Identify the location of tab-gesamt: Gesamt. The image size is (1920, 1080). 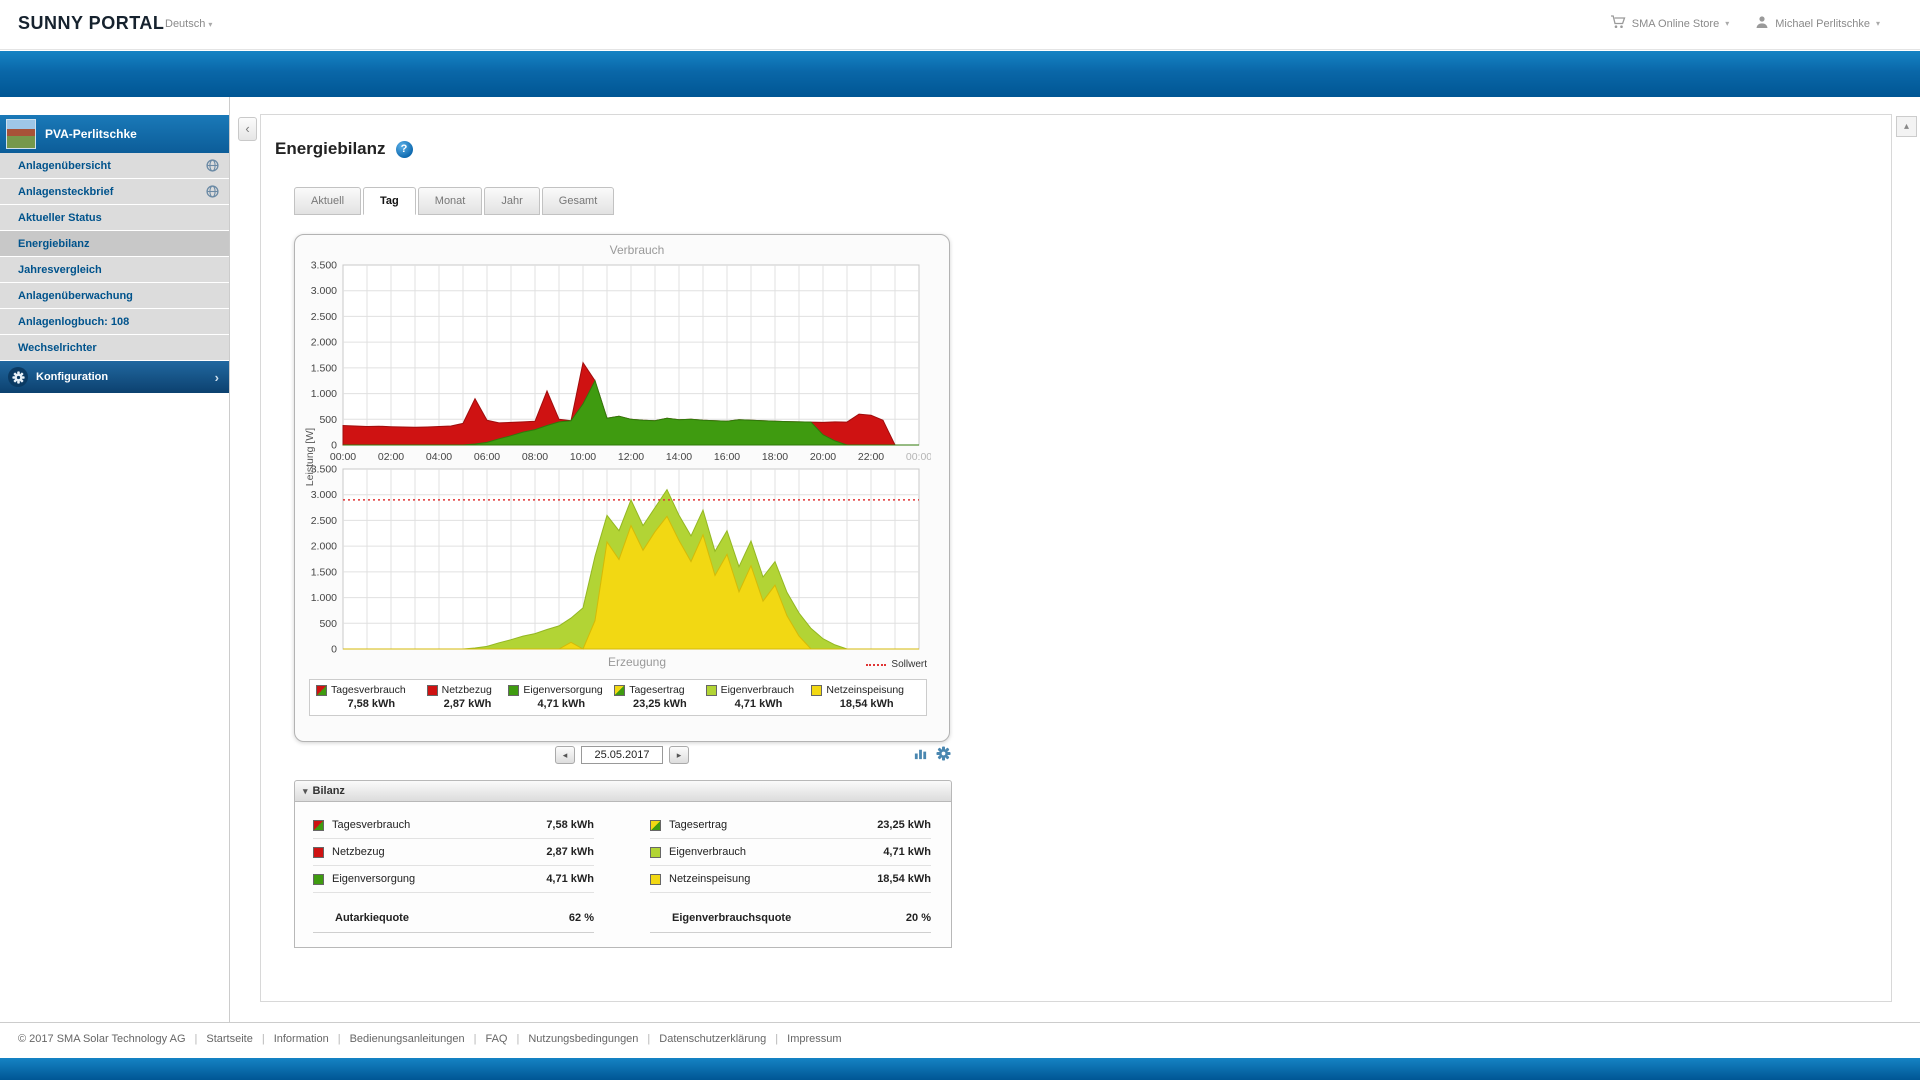
(578, 201).